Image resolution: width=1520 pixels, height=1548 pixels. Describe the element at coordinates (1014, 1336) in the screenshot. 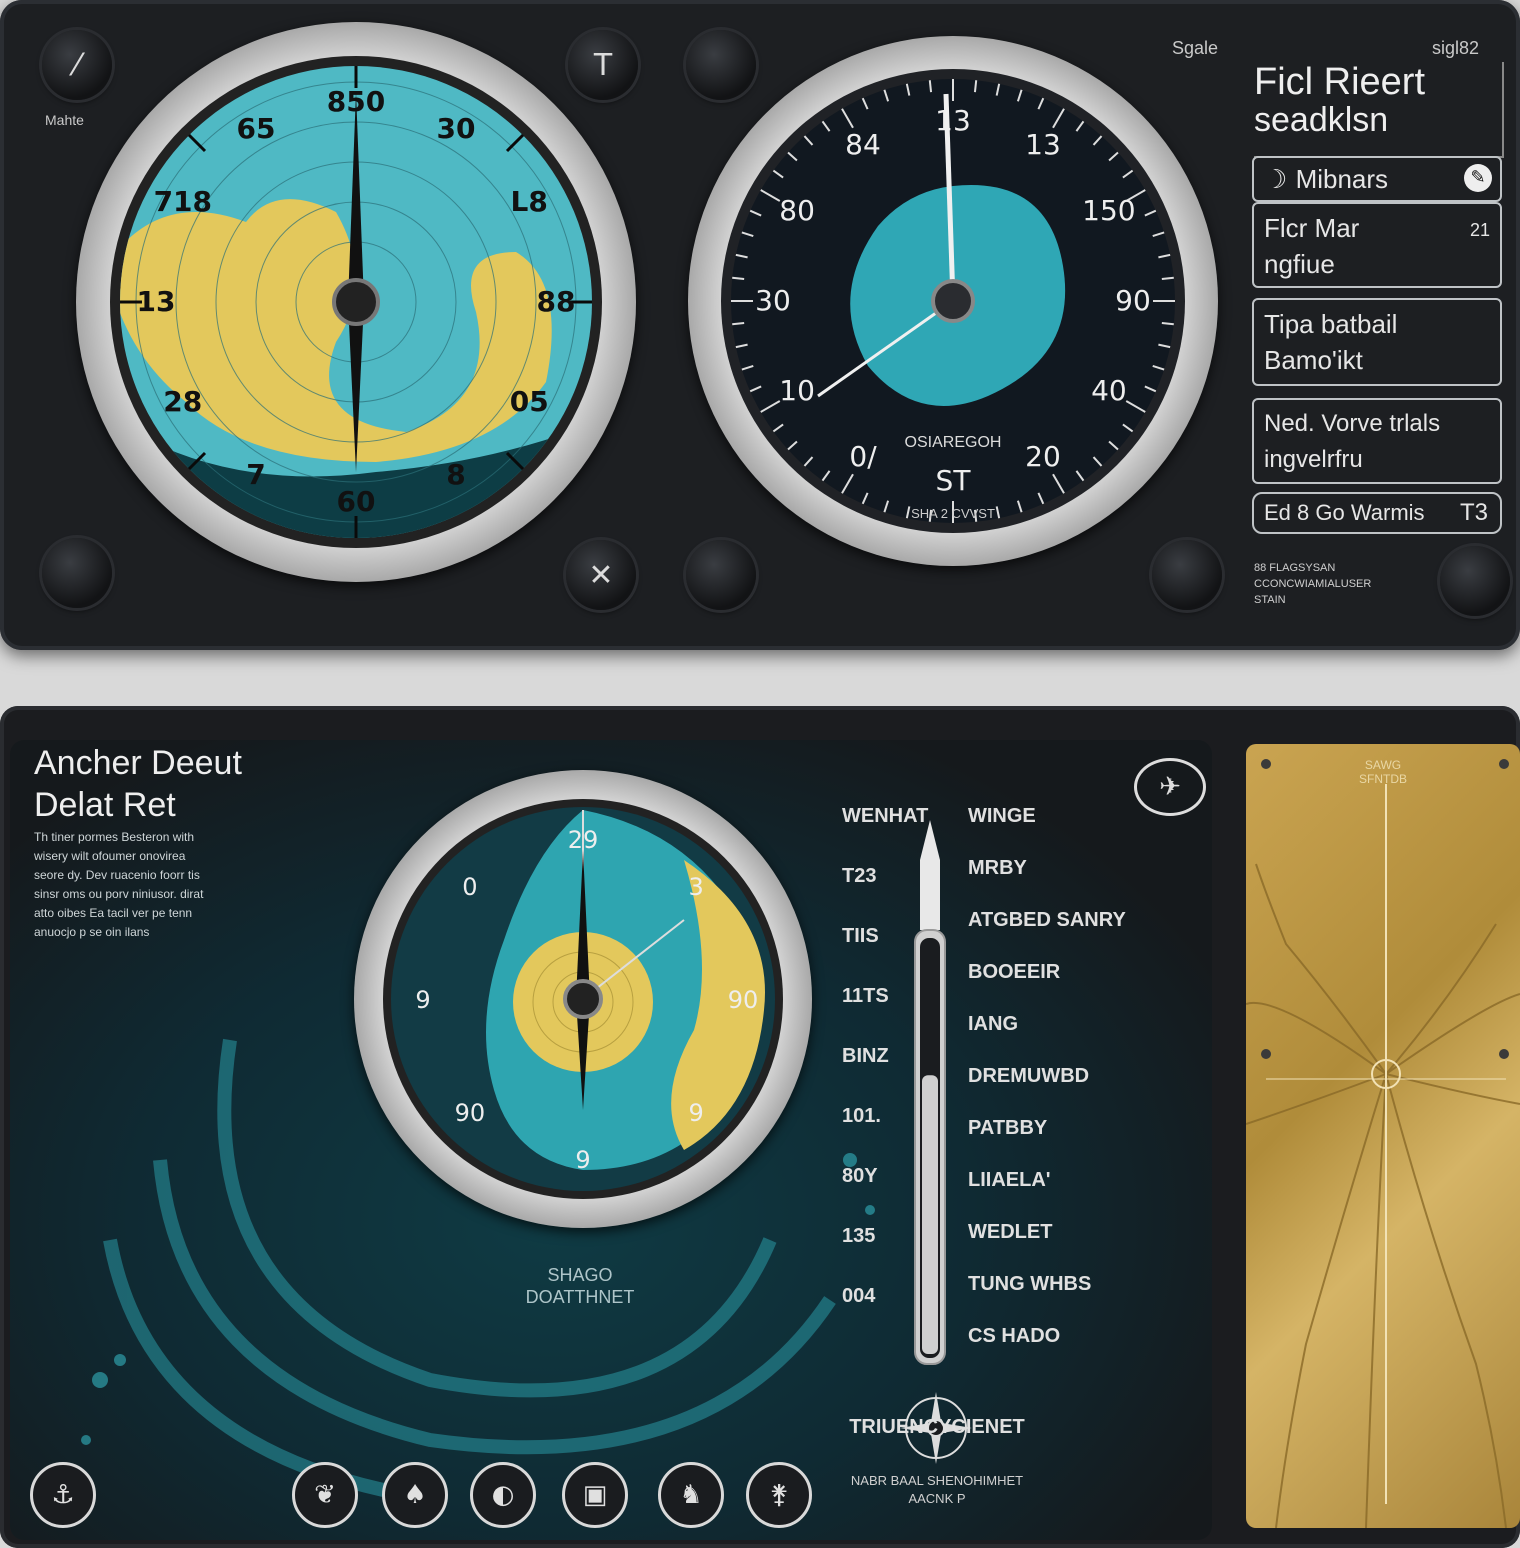

I see `scale-label: CS HADO` at that location.